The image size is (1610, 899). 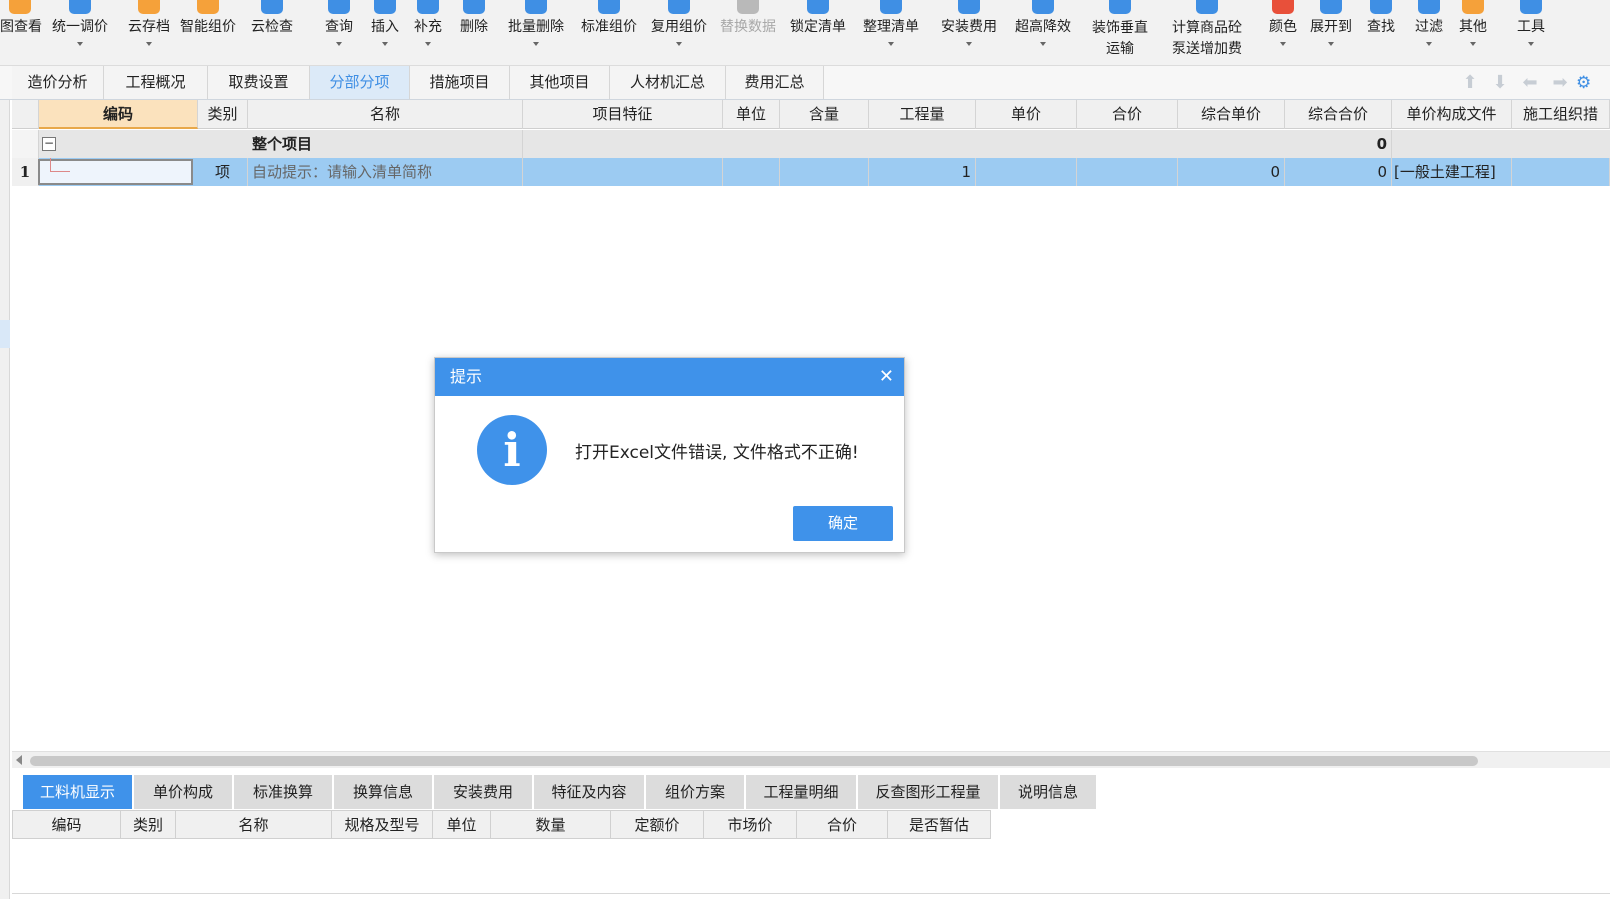 What do you see at coordinates (284, 792) in the screenshot?
I see `tab-standard-conversion: 标准换算` at bounding box center [284, 792].